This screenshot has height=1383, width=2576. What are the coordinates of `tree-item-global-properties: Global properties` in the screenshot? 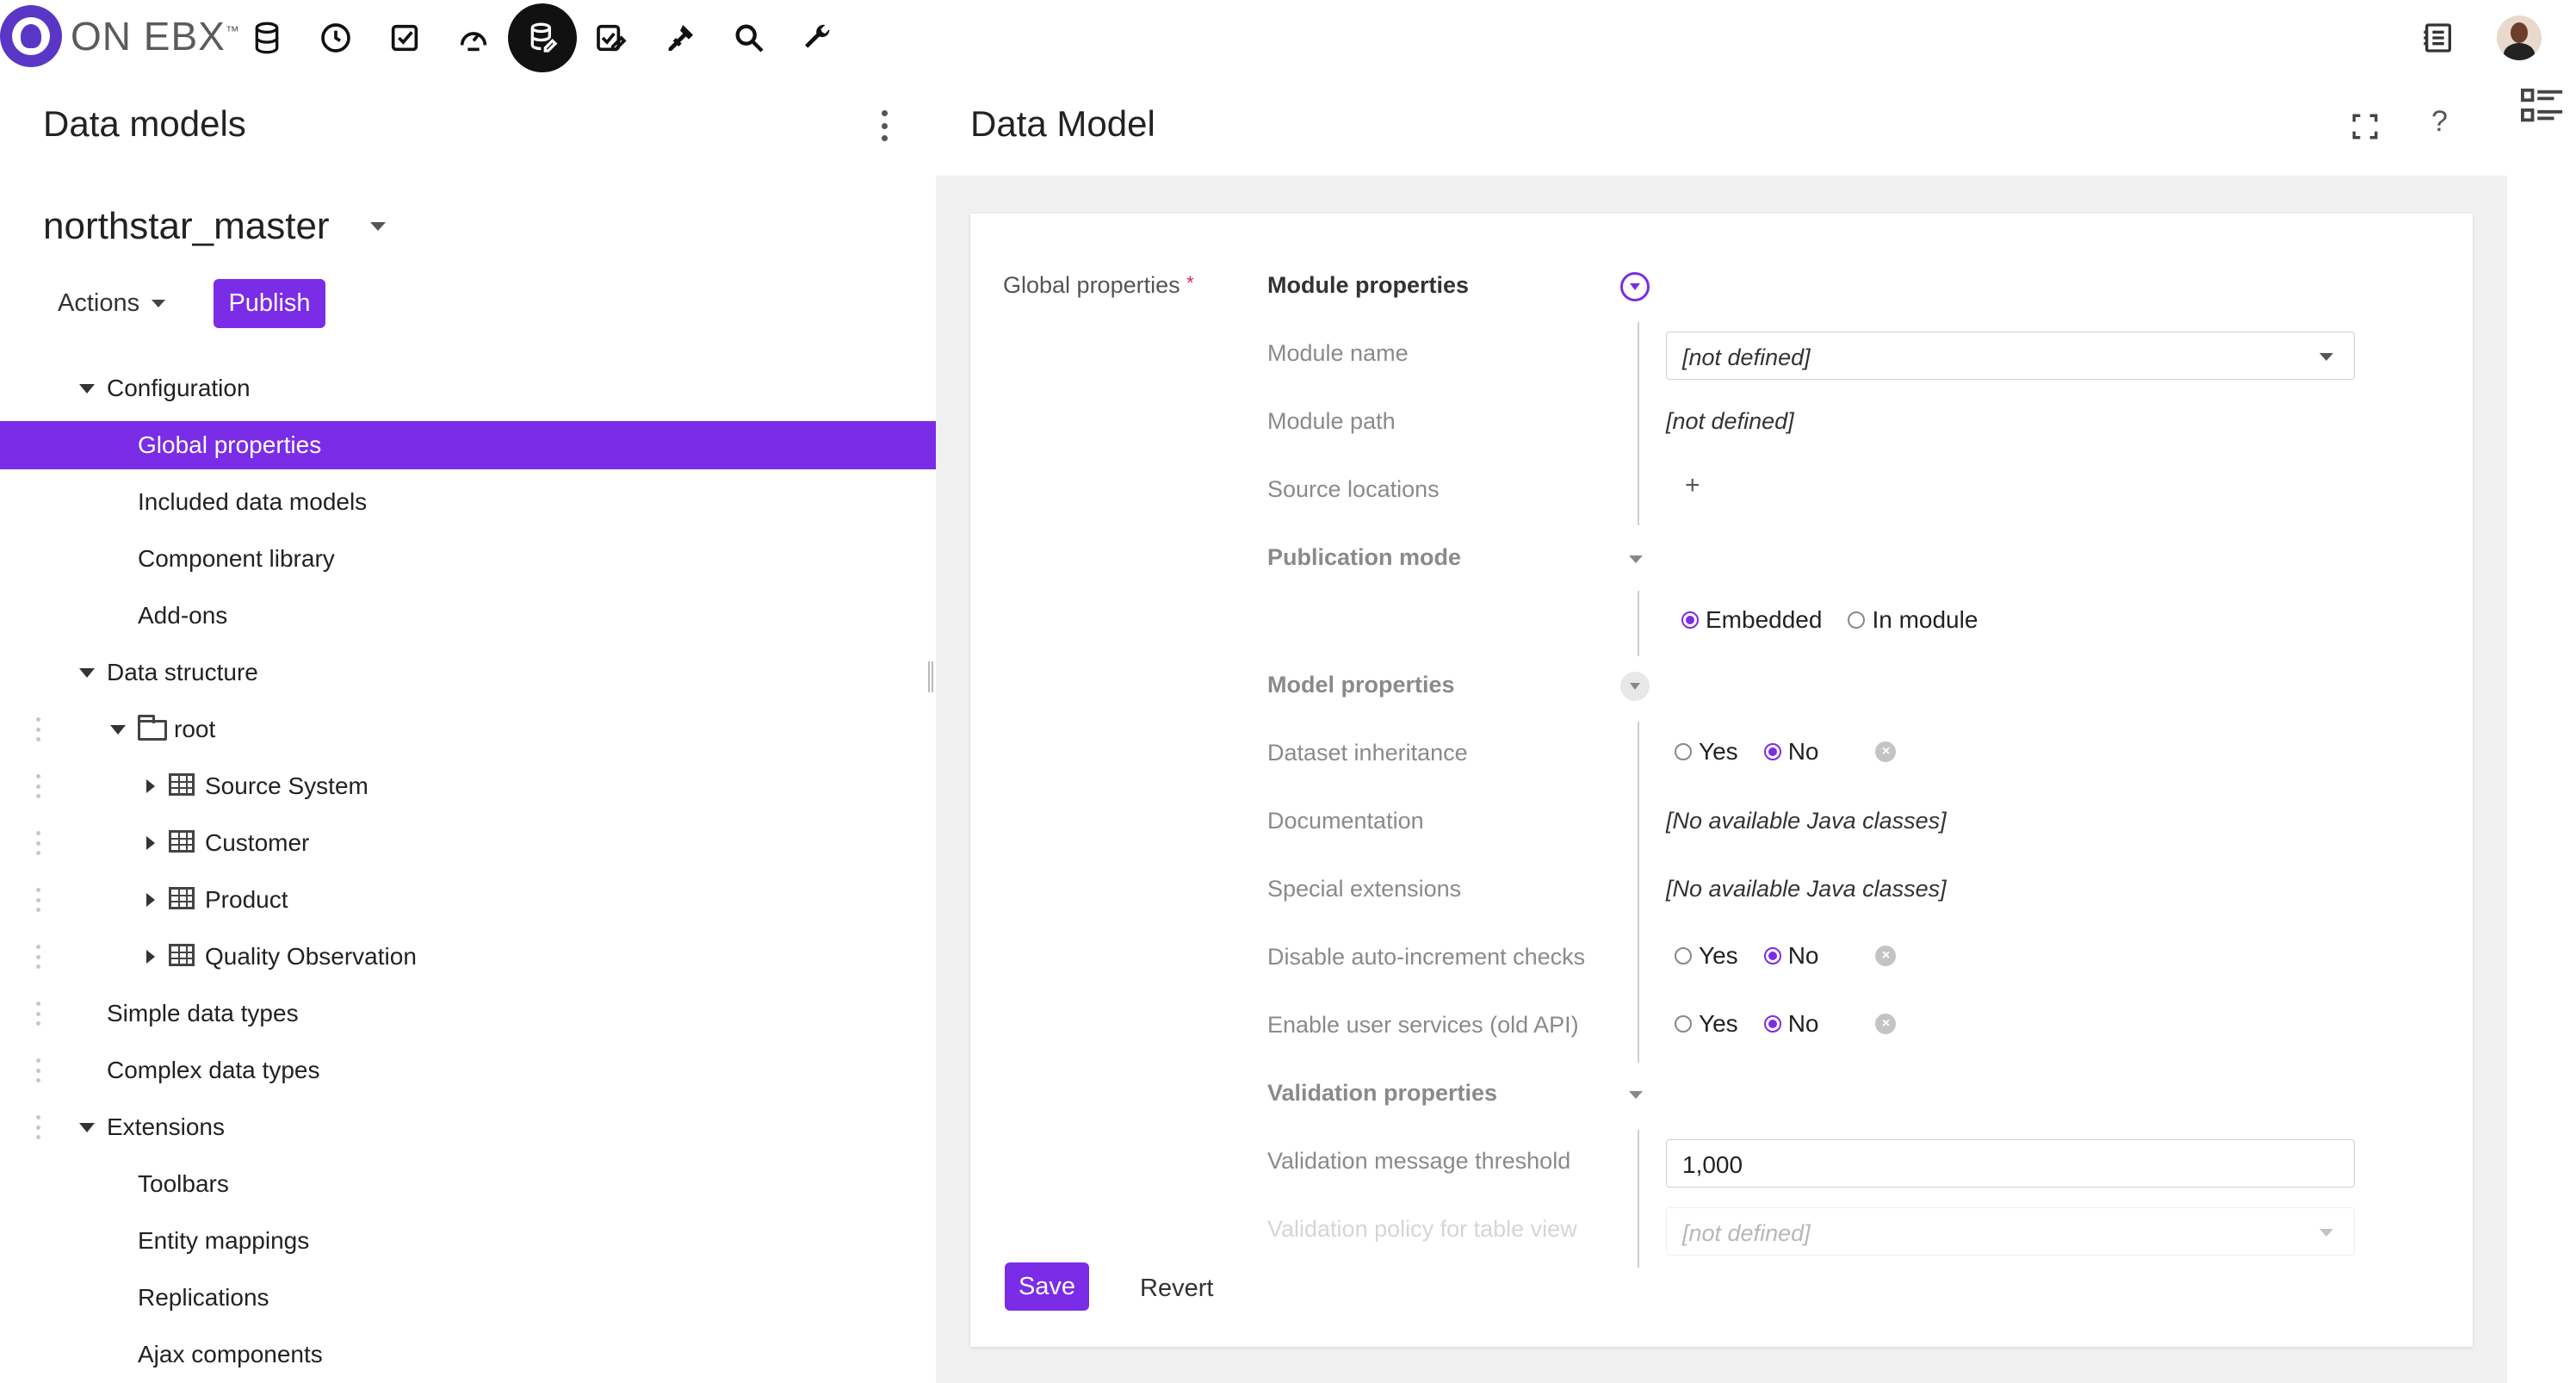 It's located at (468, 445).